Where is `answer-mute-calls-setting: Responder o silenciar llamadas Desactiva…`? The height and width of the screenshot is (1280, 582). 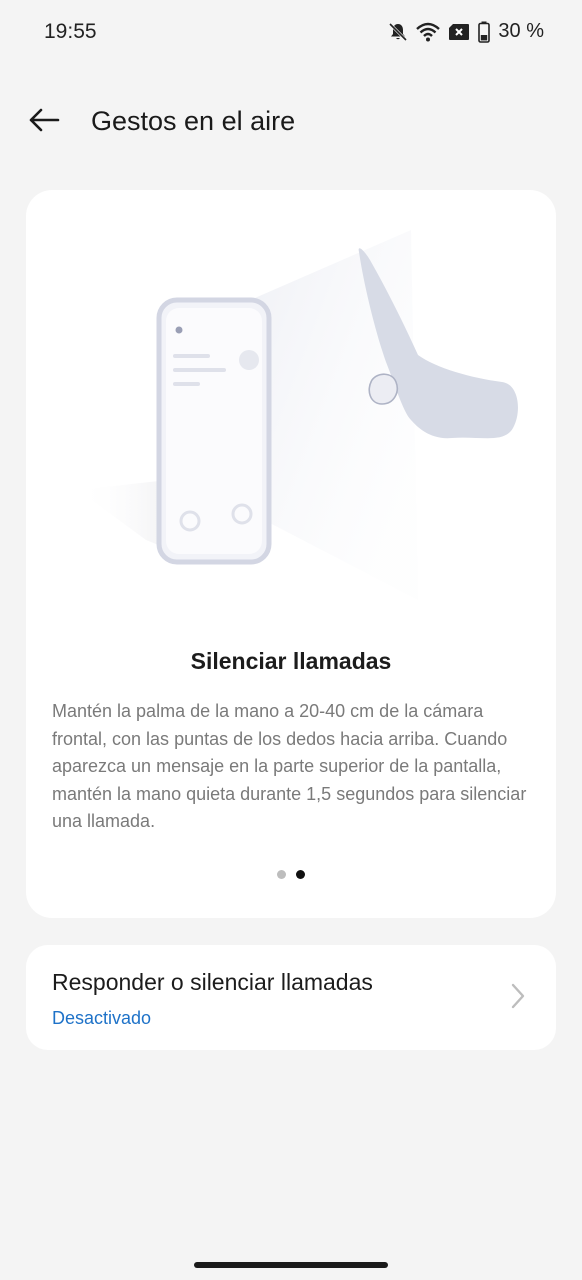 answer-mute-calls-setting: Responder o silenciar llamadas Desactiva… is located at coordinates (291, 997).